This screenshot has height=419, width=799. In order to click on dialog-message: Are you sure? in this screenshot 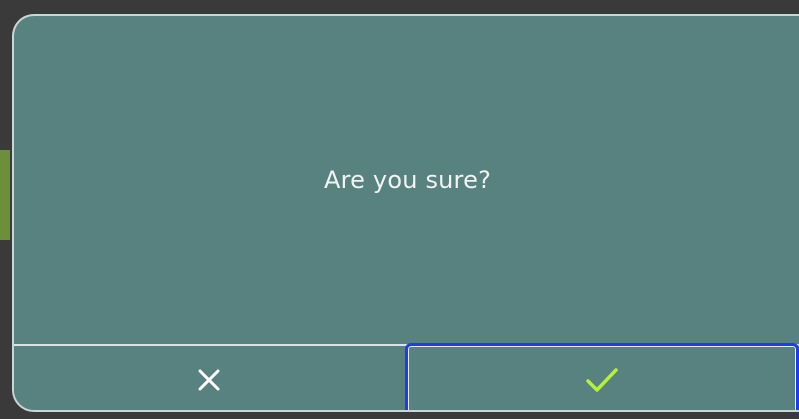, I will do `click(407, 180)`.